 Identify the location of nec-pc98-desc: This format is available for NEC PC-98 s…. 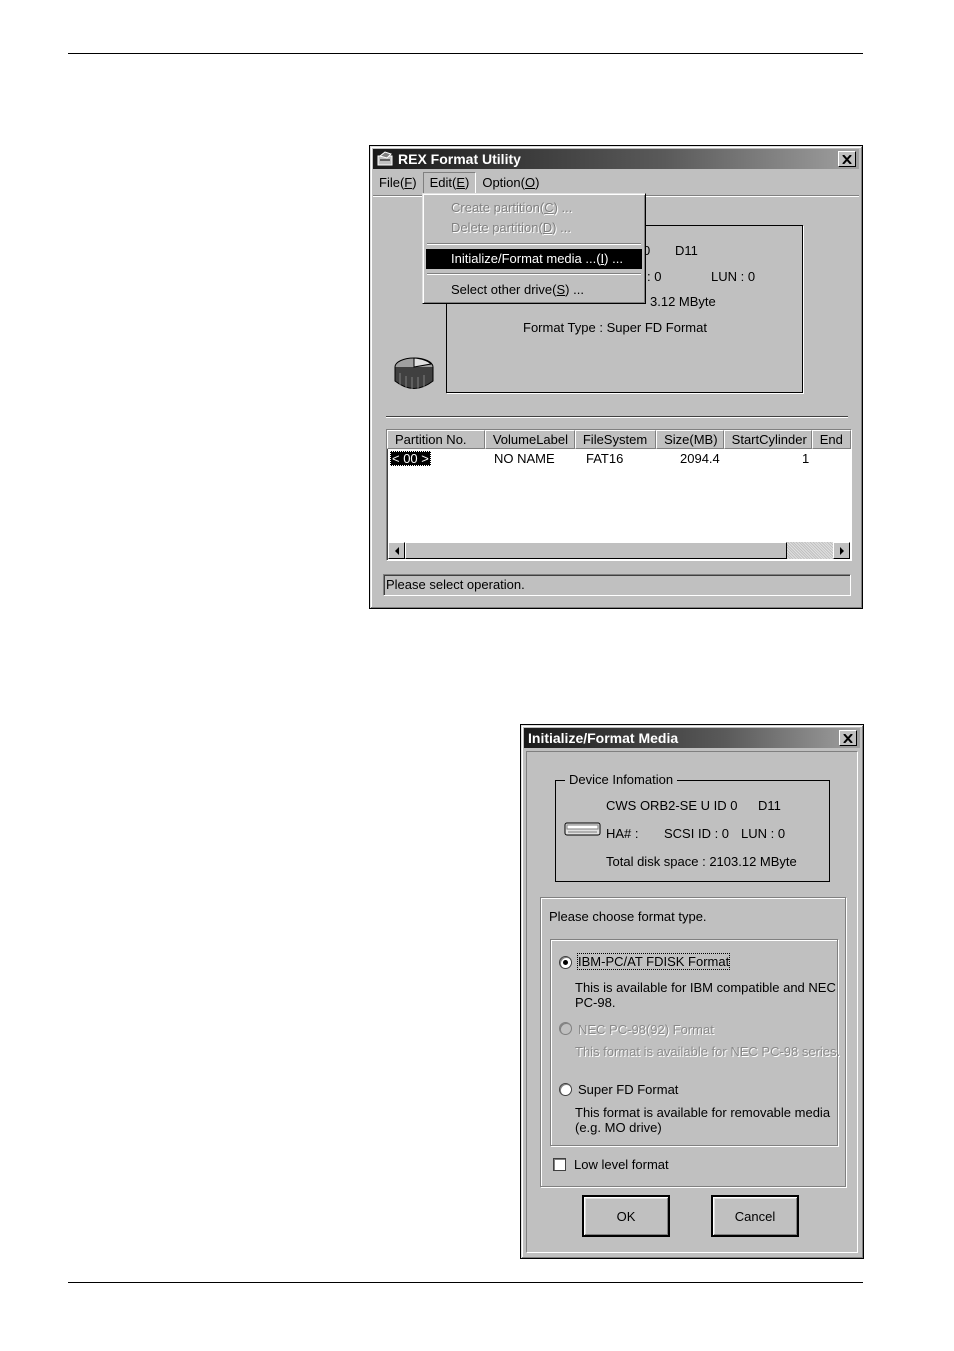
(708, 1051).